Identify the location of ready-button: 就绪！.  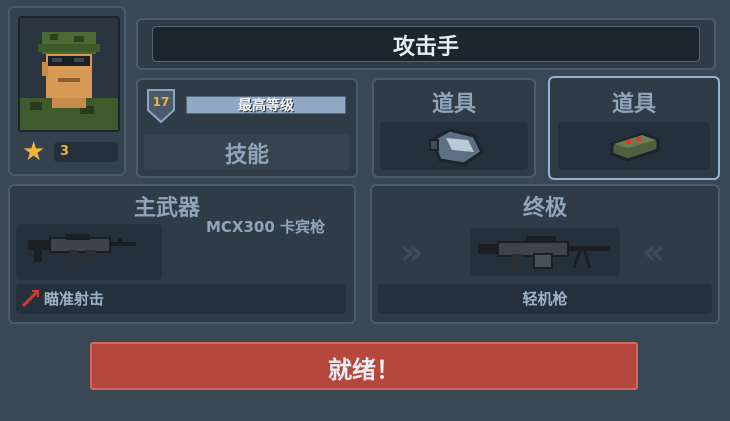
(364, 366).